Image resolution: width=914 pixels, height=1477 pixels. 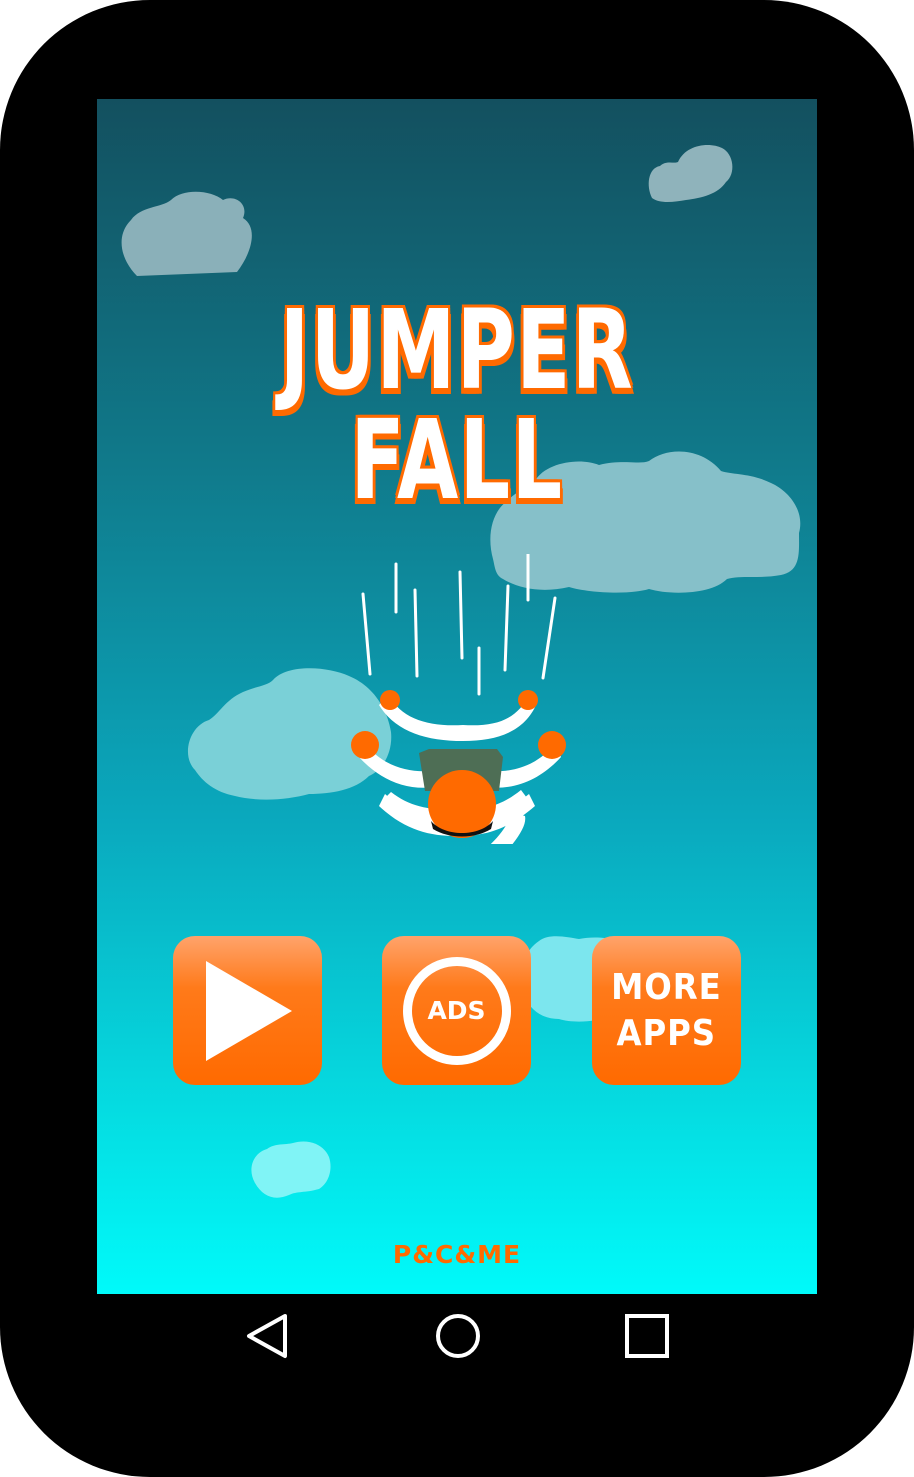 I want to click on back-triangle-icon, so click(x=269, y=1336).